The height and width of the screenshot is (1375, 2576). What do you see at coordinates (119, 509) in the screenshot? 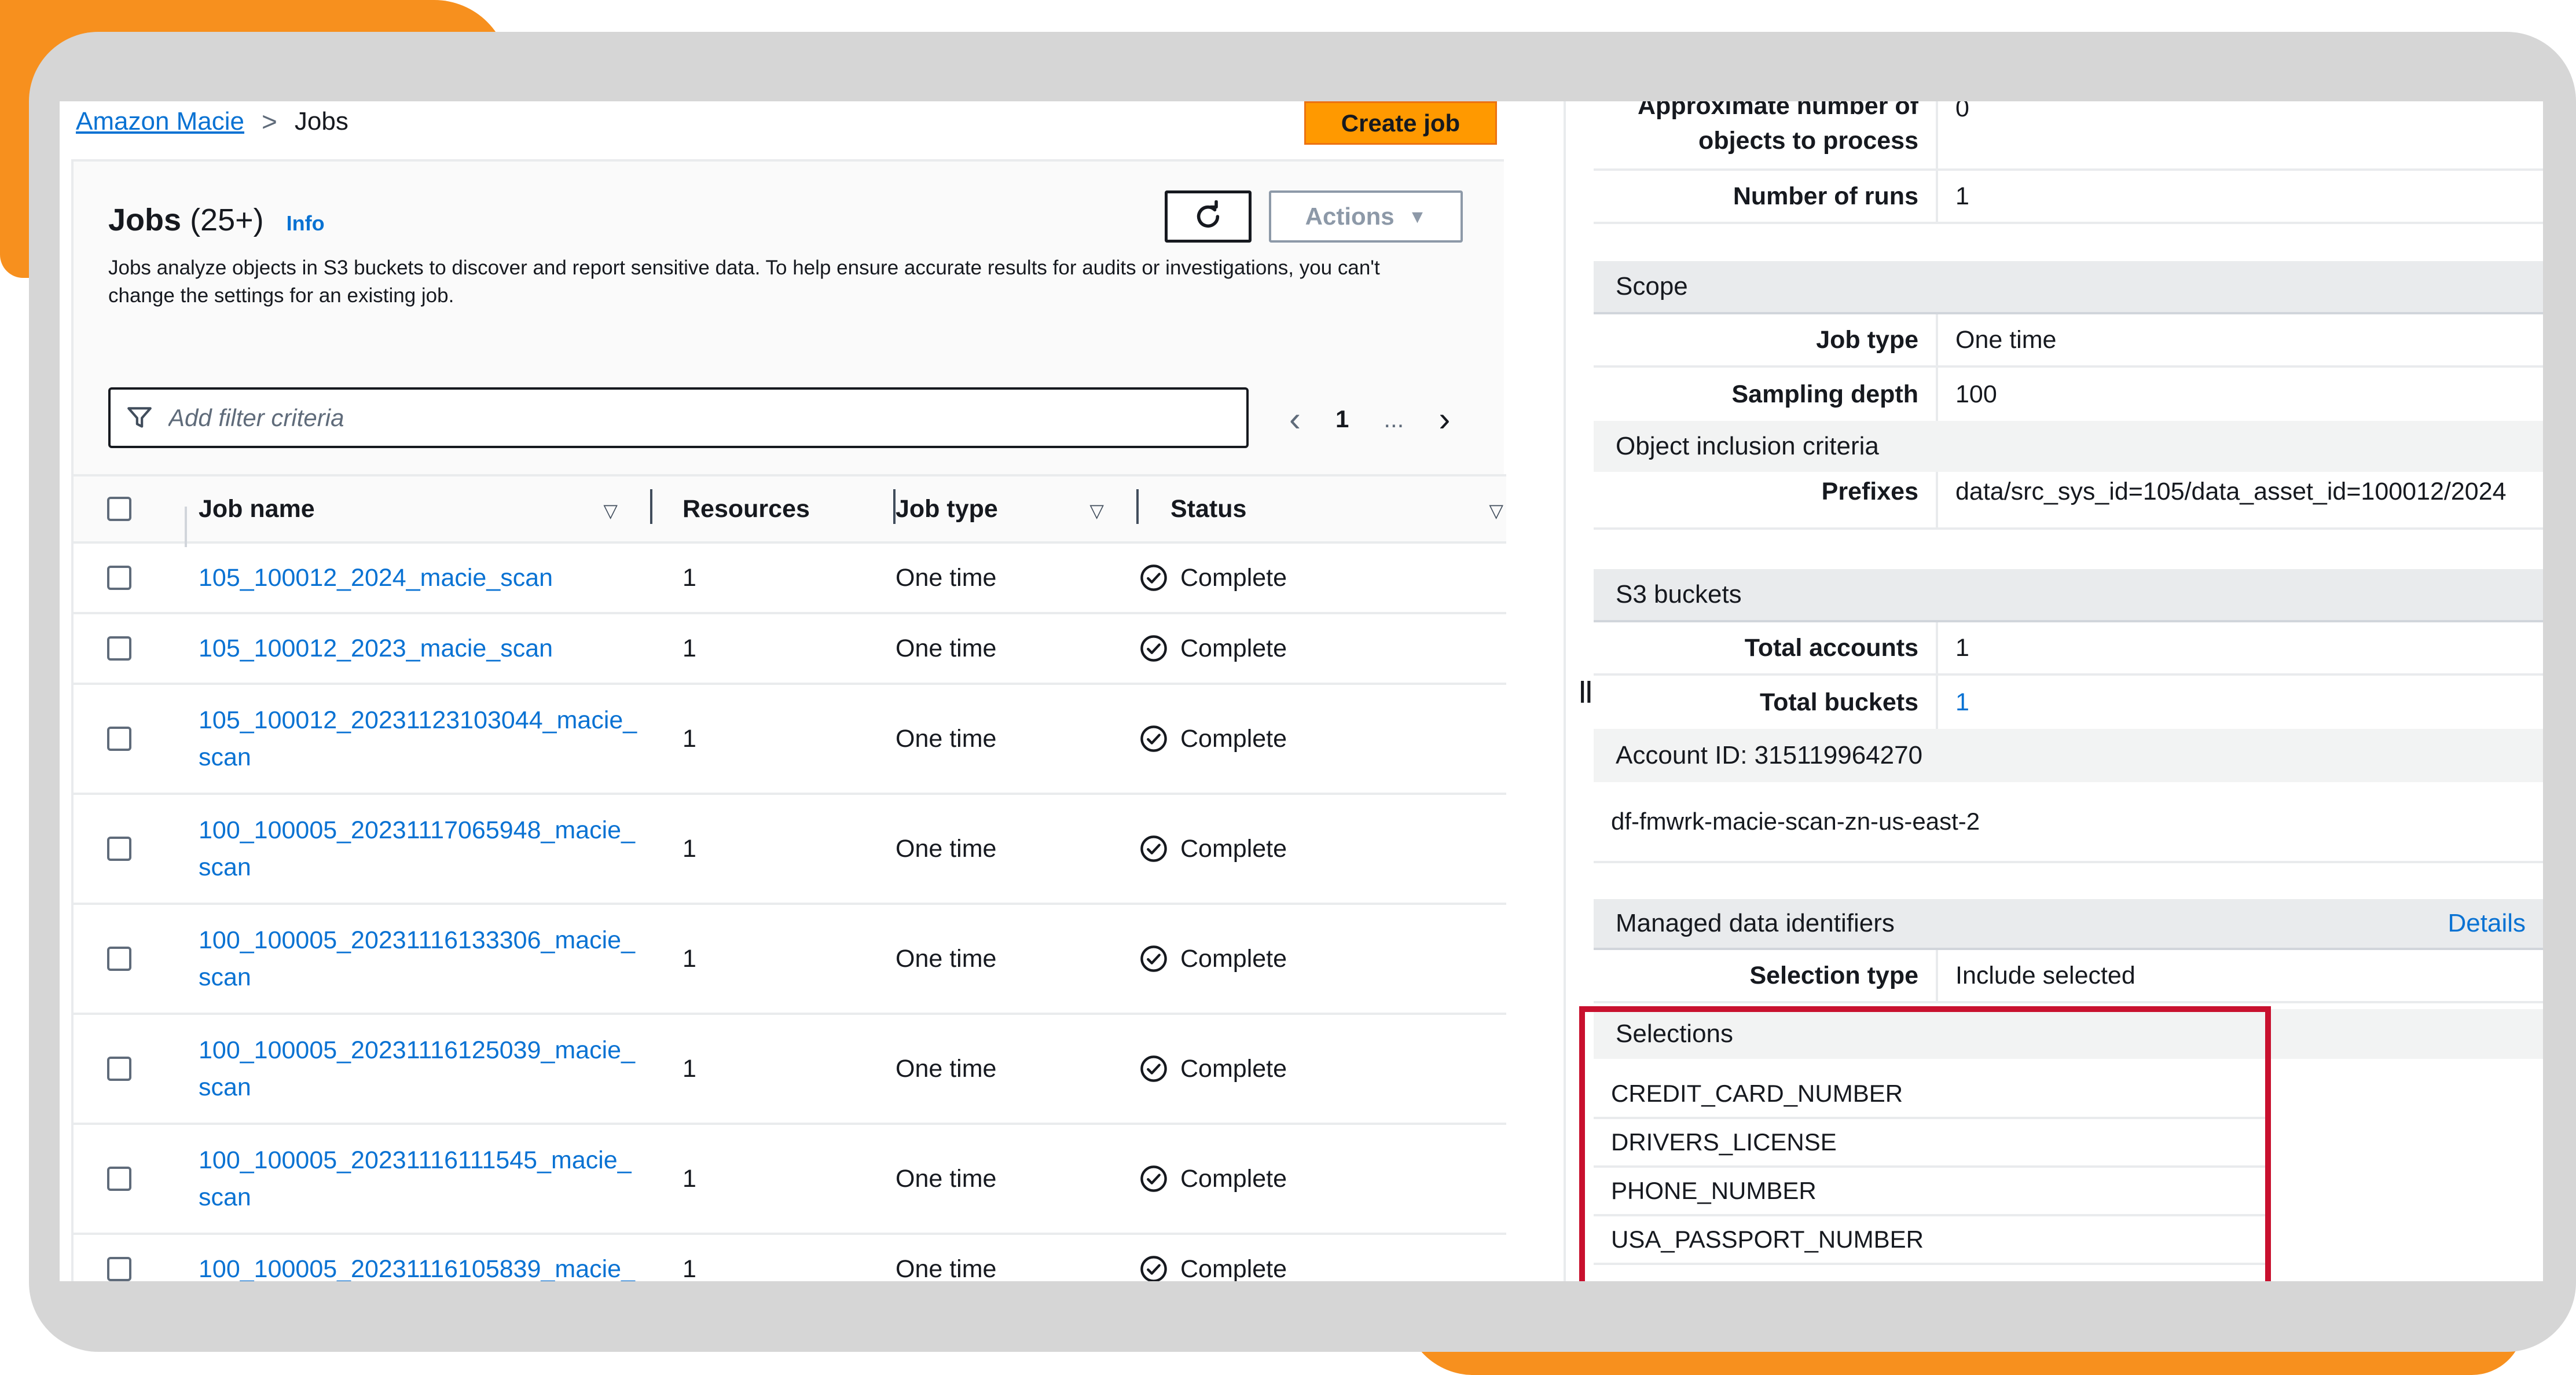
I see `select-all-checkbox` at bounding box center [119, 509].